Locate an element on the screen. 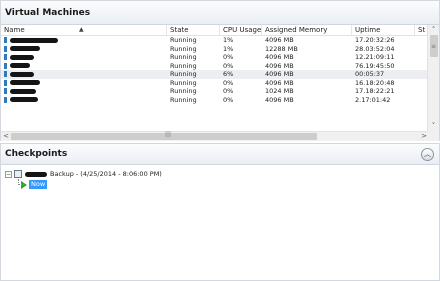 The height and width of the screenshot is (281, 440). horizontal-scrollbar: < ||| > is located at coordinates (215, 136).